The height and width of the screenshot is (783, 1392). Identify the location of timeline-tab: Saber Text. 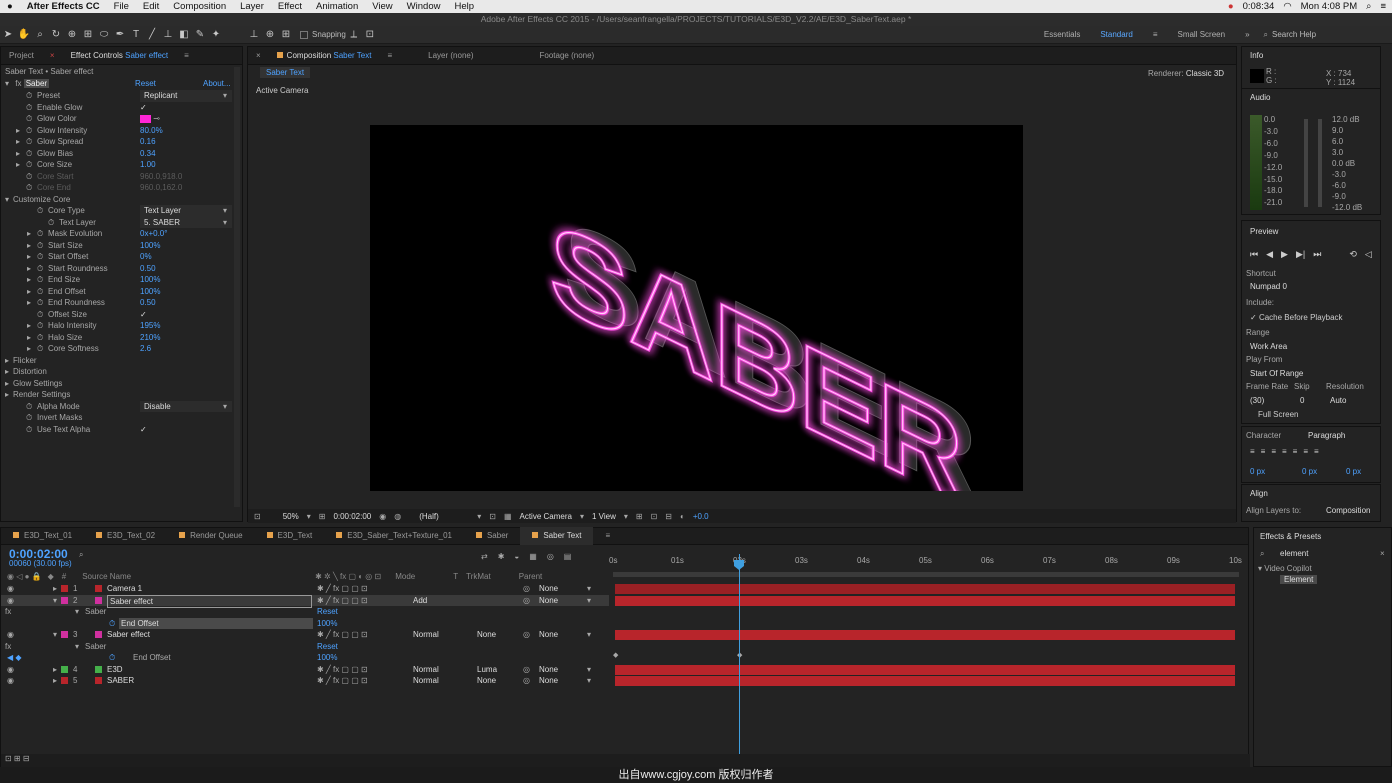
(557, 536).